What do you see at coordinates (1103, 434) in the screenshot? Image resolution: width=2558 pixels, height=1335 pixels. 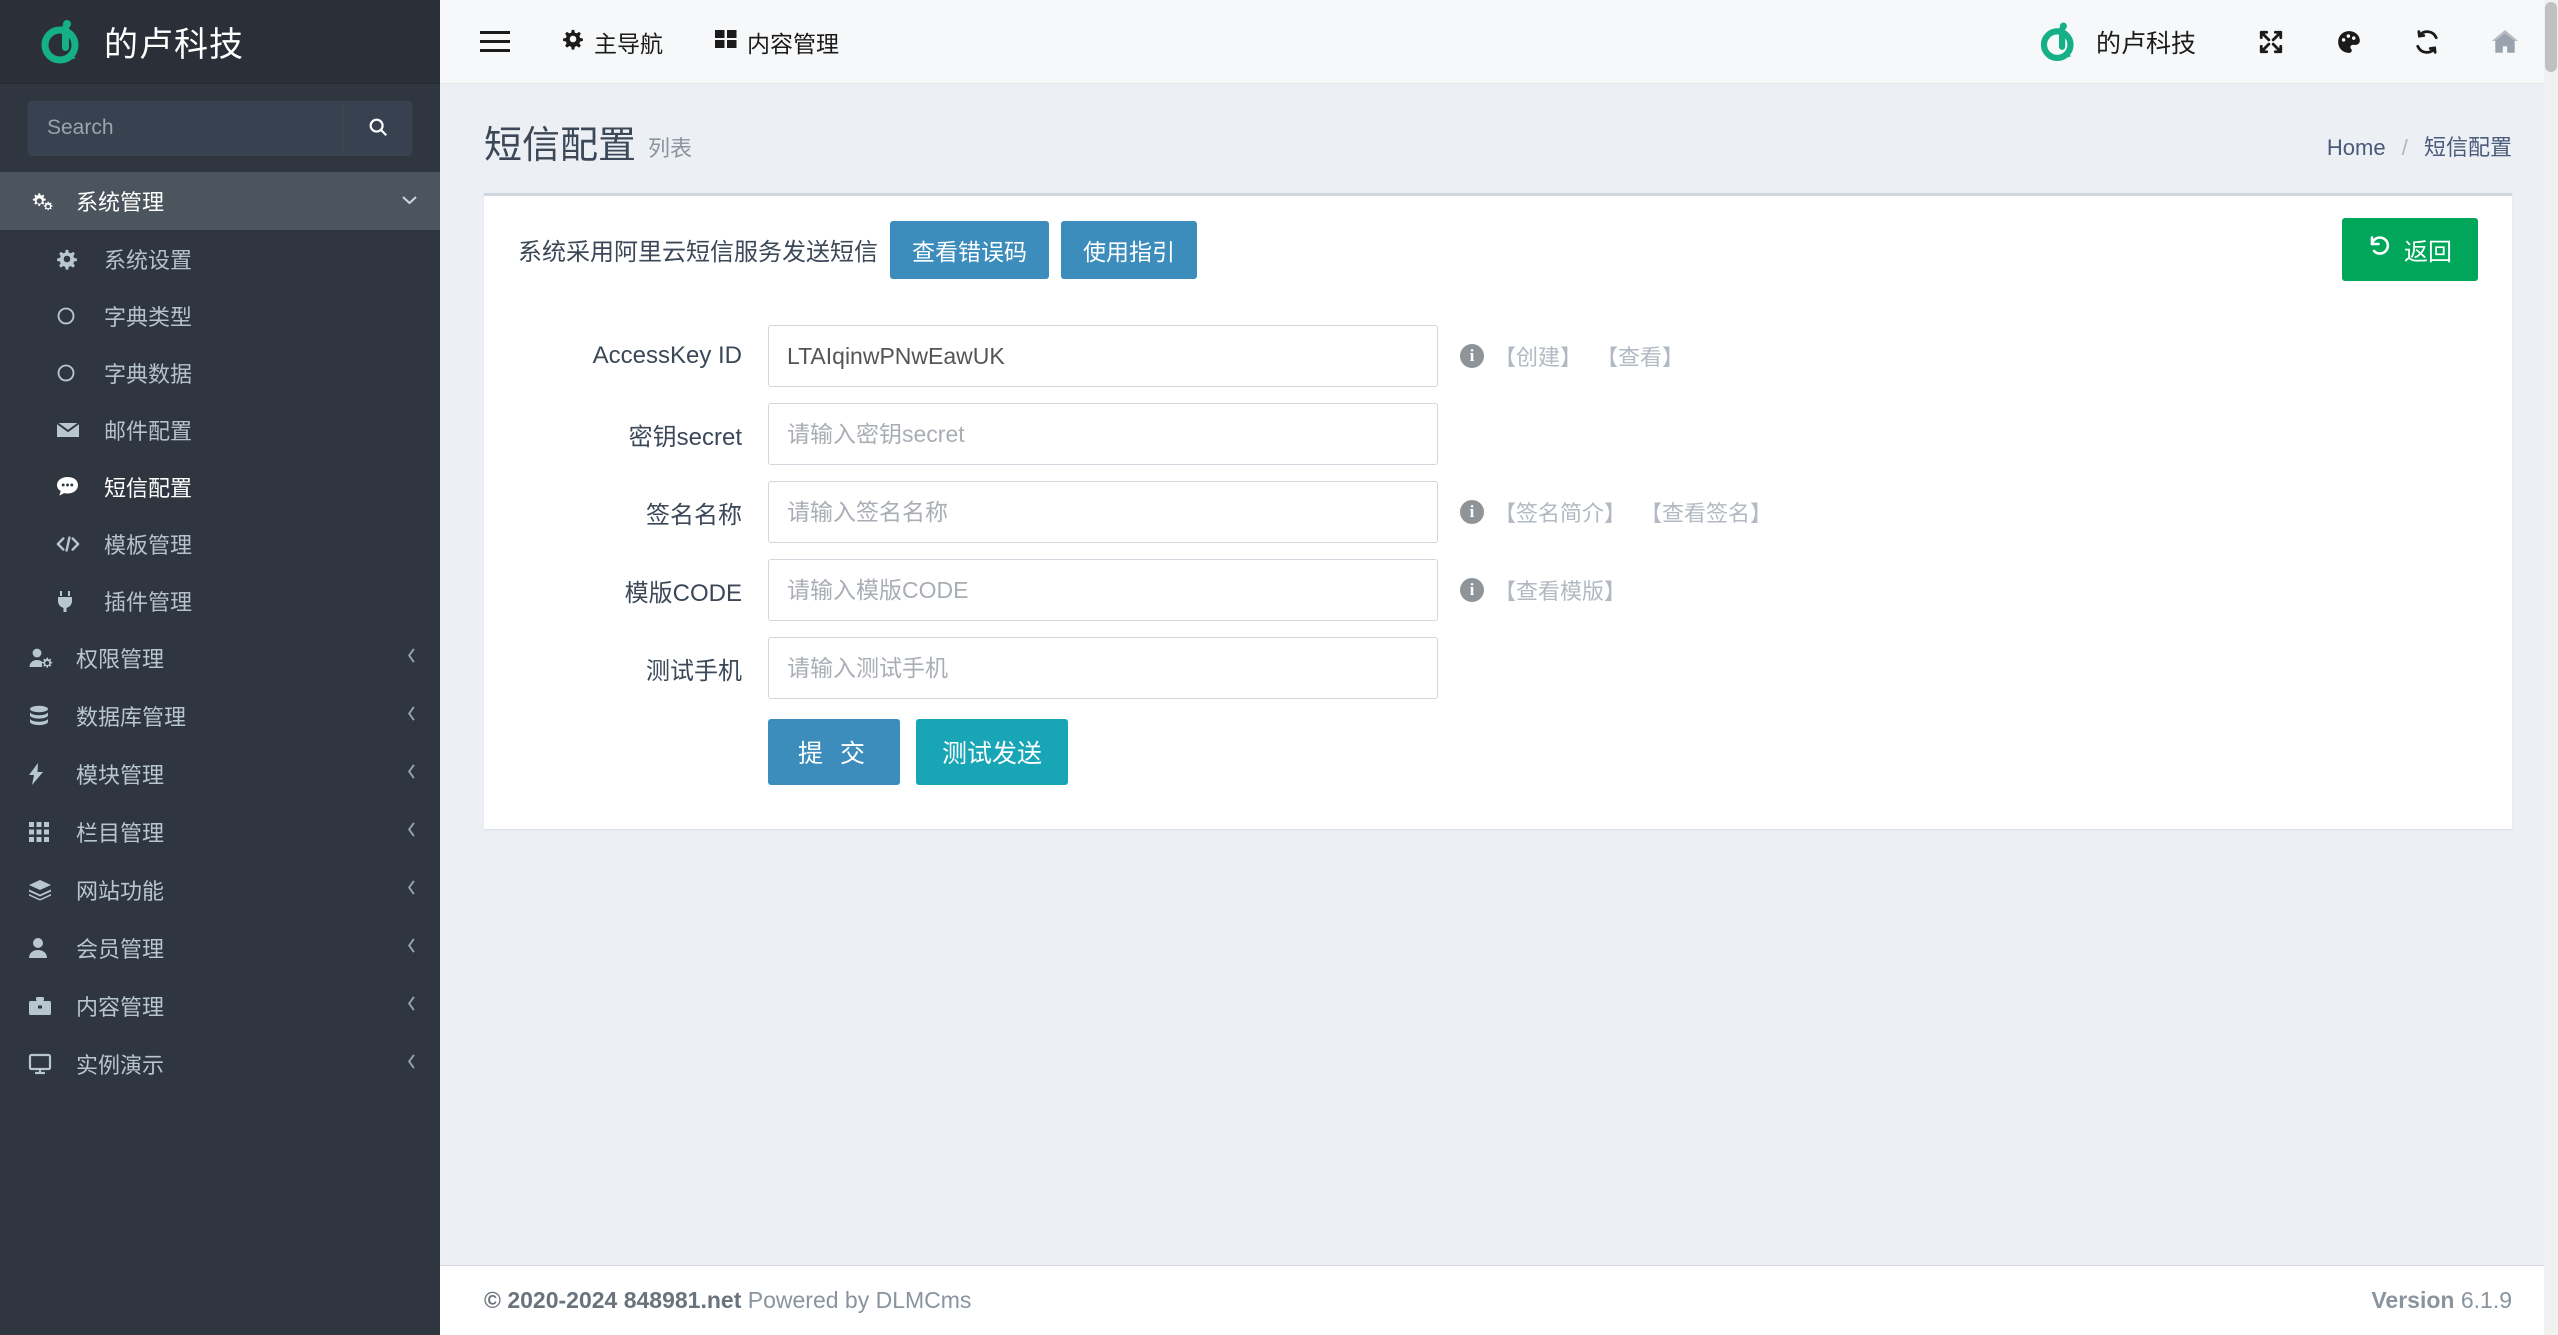 I see `secret-key-input` at bounding box center [1103, 434].